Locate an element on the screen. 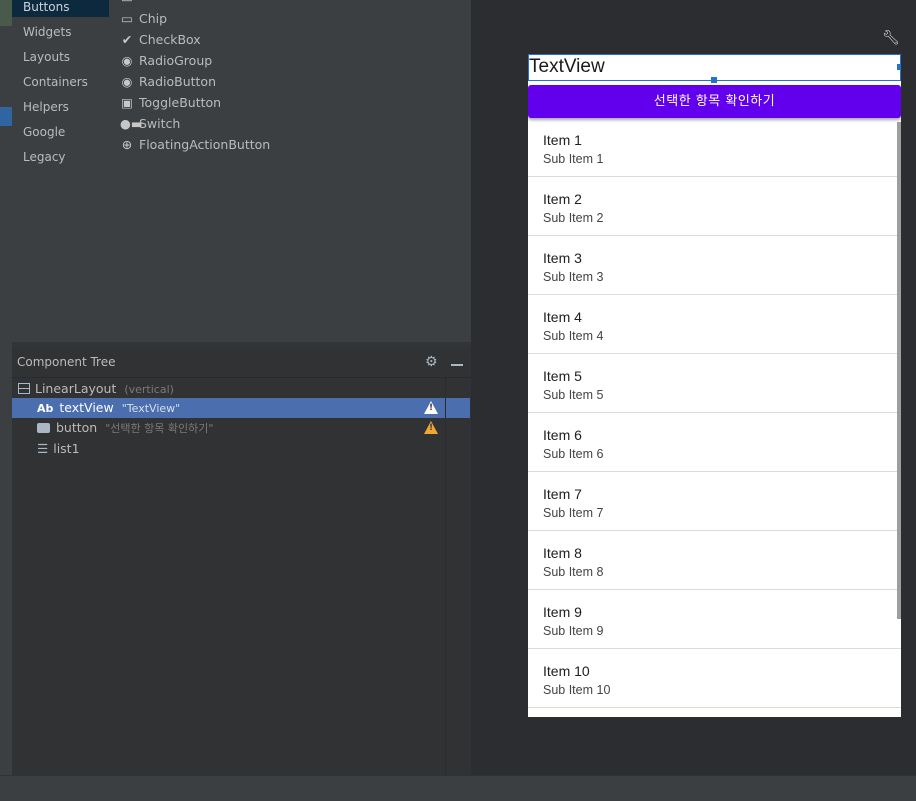 This screenshot has height=801, width=916. list-item: Item 3 Sub Item 3 is located at coordinates (714, 265).